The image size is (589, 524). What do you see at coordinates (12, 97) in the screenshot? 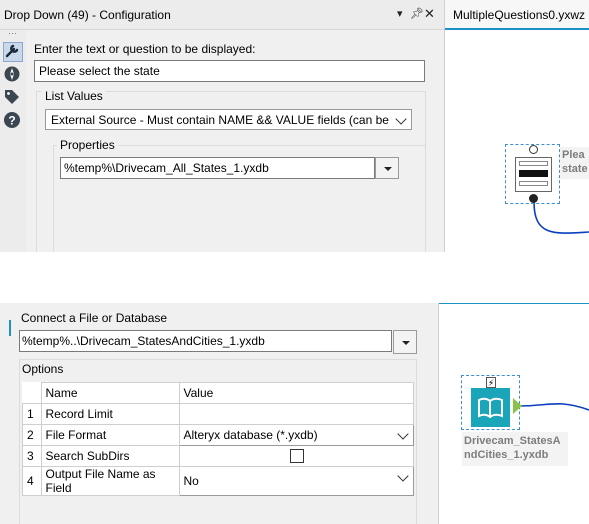
I see `tag-icon` at bounding box center [12, 97].